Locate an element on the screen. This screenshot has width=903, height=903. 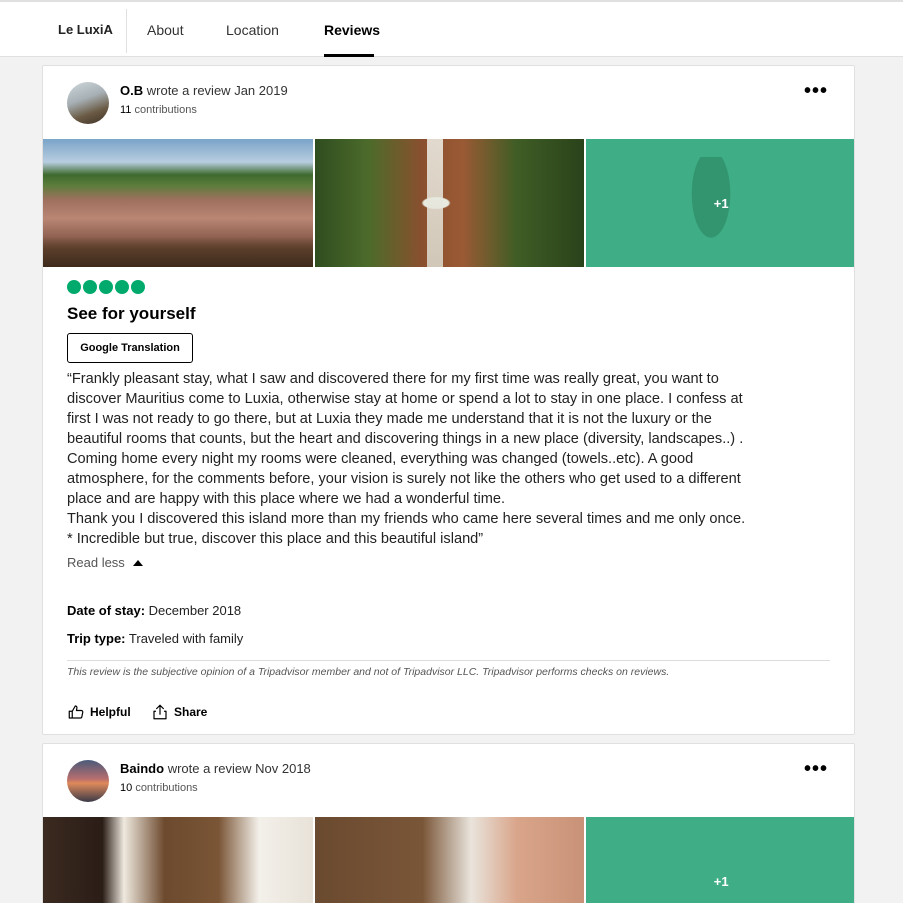
review-byline: O.B wrote a review Jan 2019 is located at coordinates (204, 90).